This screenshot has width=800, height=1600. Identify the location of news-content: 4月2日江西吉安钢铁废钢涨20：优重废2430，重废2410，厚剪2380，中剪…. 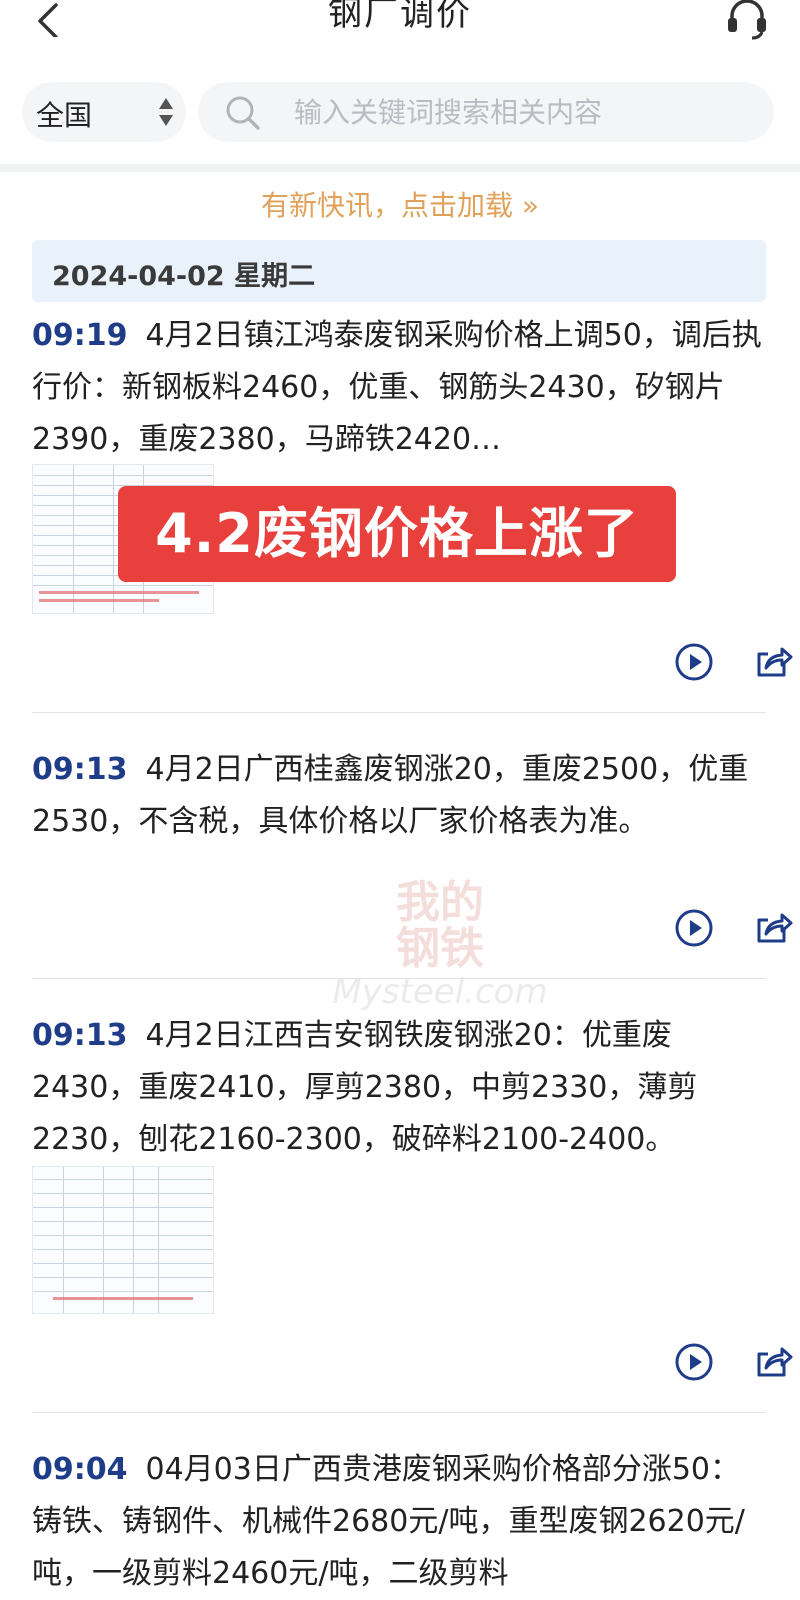
(365, 1087).